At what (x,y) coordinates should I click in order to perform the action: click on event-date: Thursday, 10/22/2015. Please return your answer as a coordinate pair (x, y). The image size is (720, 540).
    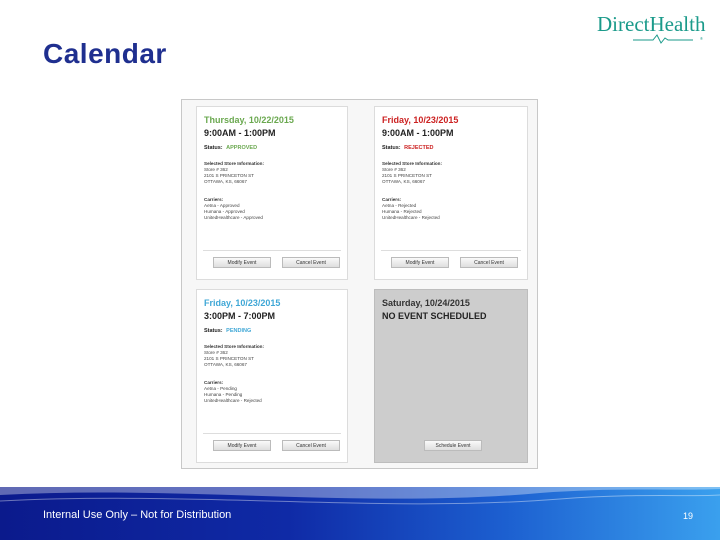
    Looking at the image, I should click on (249, 120).